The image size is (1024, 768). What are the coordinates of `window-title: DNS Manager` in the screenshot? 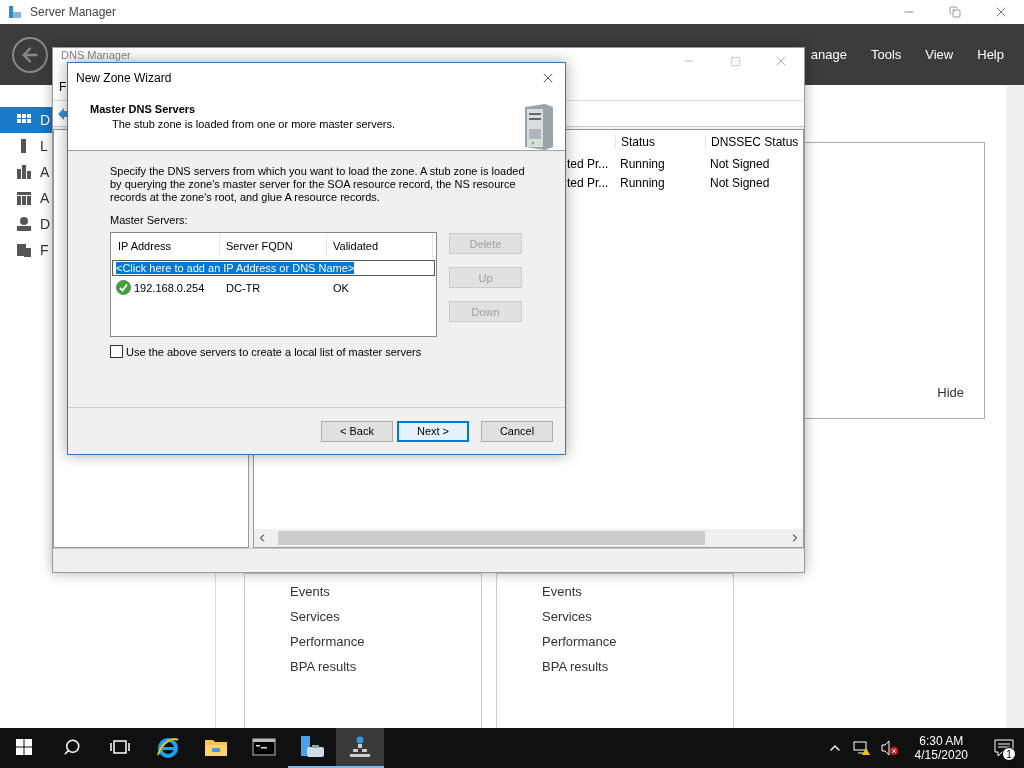 It's located at (96, 55).